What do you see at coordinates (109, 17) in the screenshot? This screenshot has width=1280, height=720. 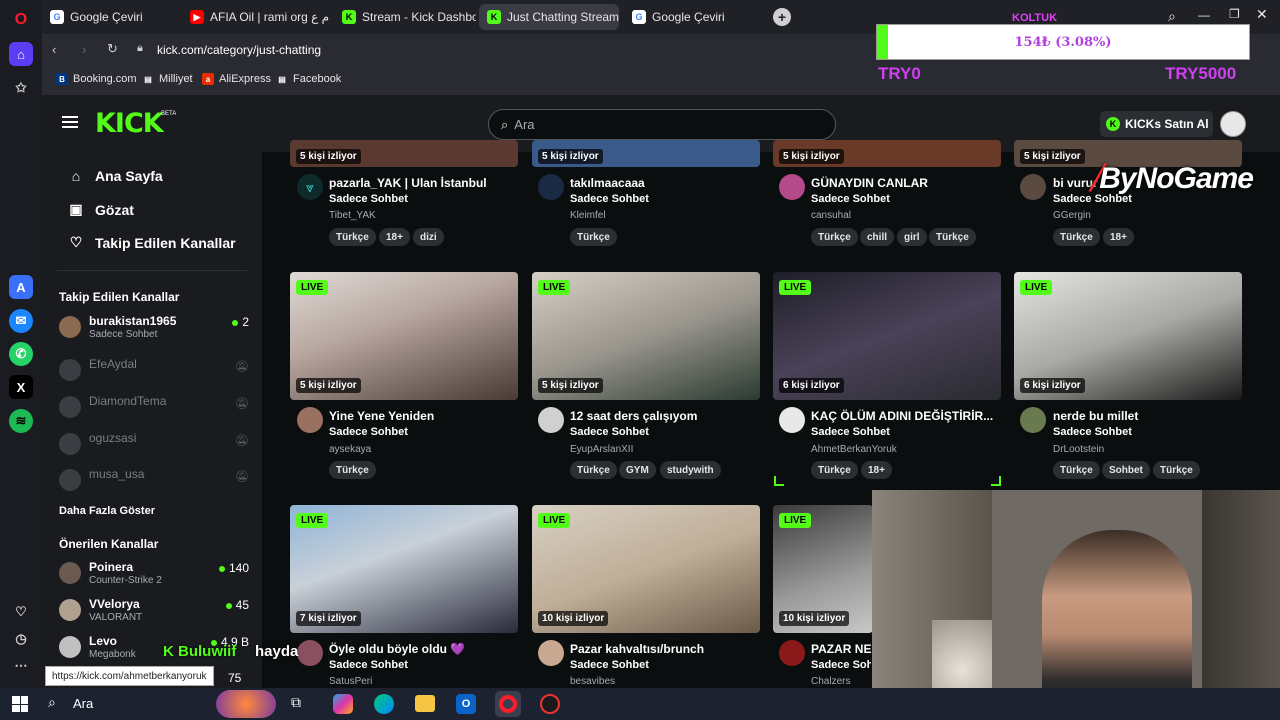 I see `tab-google-translate-1: G Google Çeviri` at bounding box center [109, 17].